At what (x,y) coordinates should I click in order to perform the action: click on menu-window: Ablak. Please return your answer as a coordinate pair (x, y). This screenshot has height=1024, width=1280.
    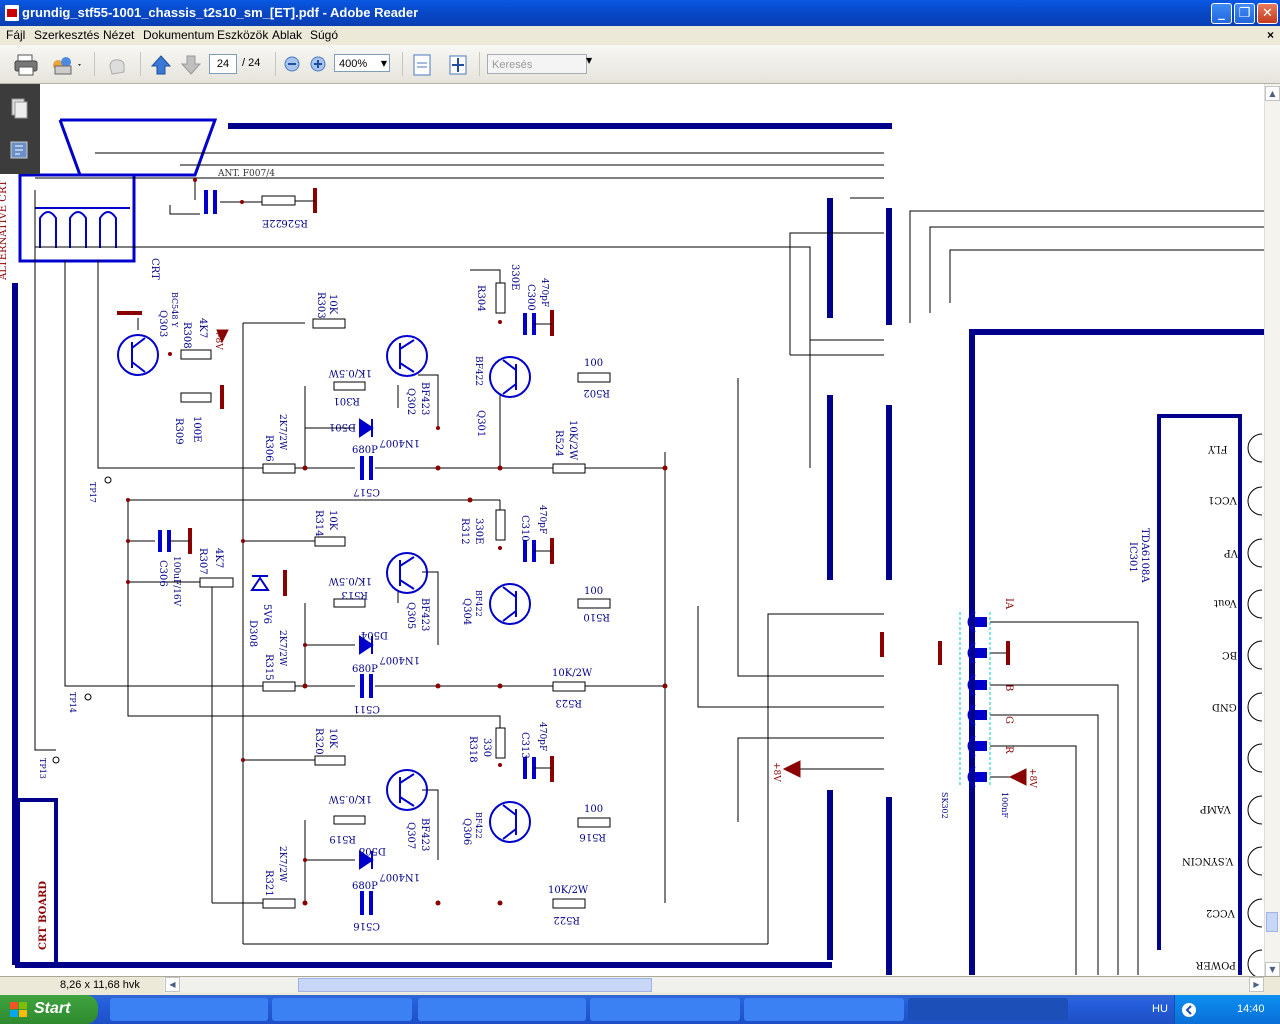
    Looking at the image, I should click on (287, 35).